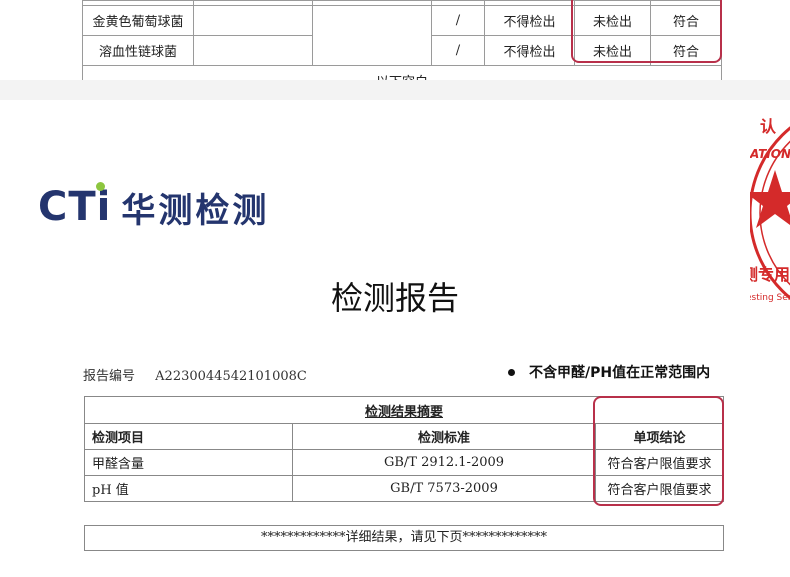 This screenshot has height=577, width=790. I want to click on annotation-note: 不含甲醛/PH值在正常范围内, so click(609, 372).